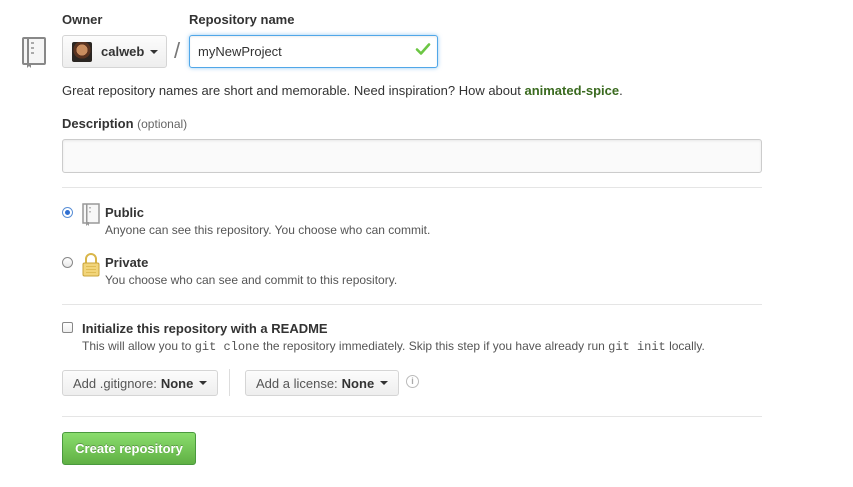 This screenshot has height=487, width=853. Describe the element at coordinates (138, 346) in the screenshot. I see `readme-sub-prefix: This will allow you to` at that location.